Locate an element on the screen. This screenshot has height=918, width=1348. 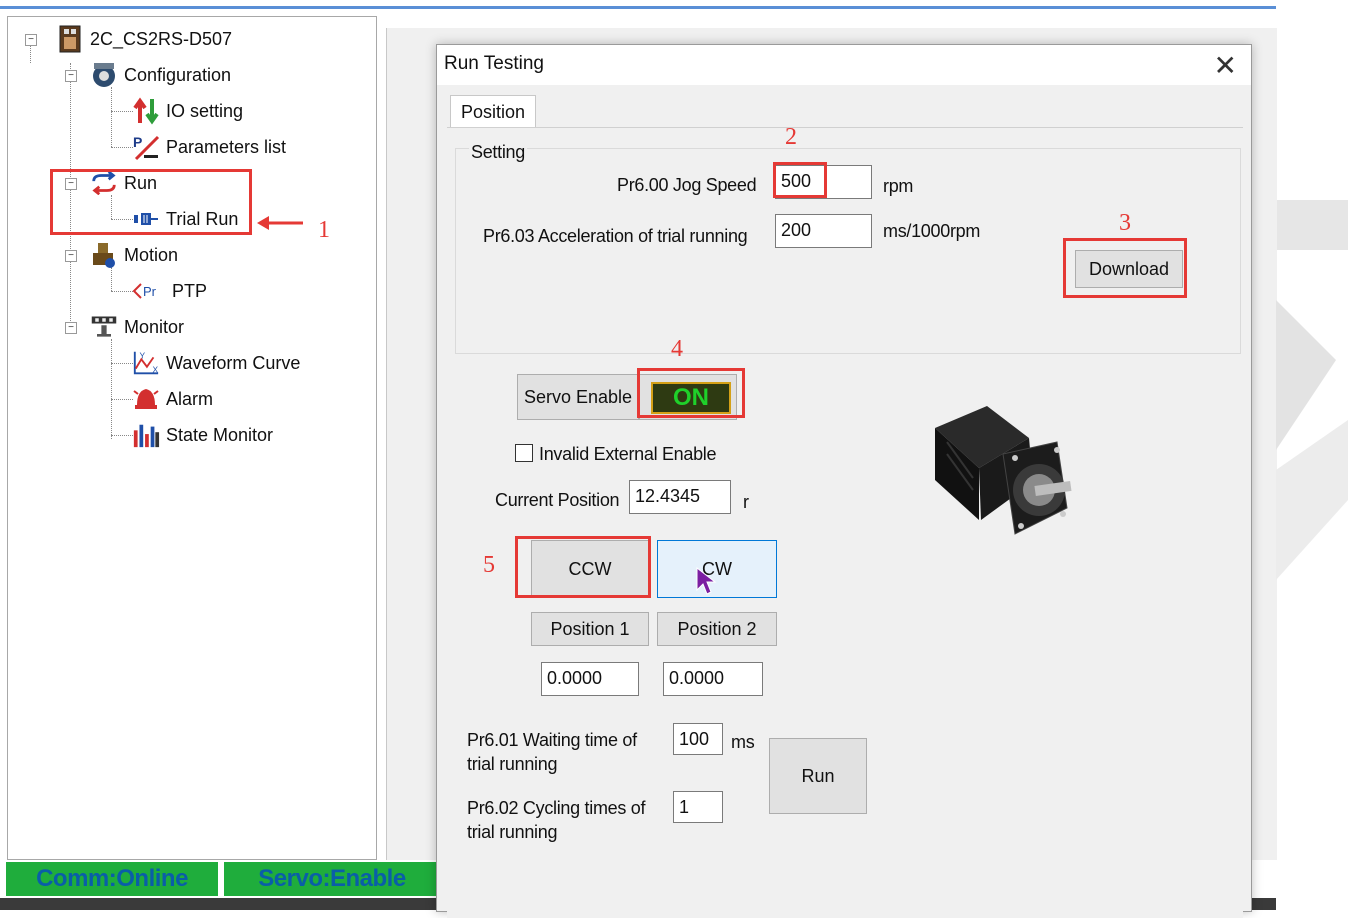
parameters-icon: P is located at coordinates (146, 147).